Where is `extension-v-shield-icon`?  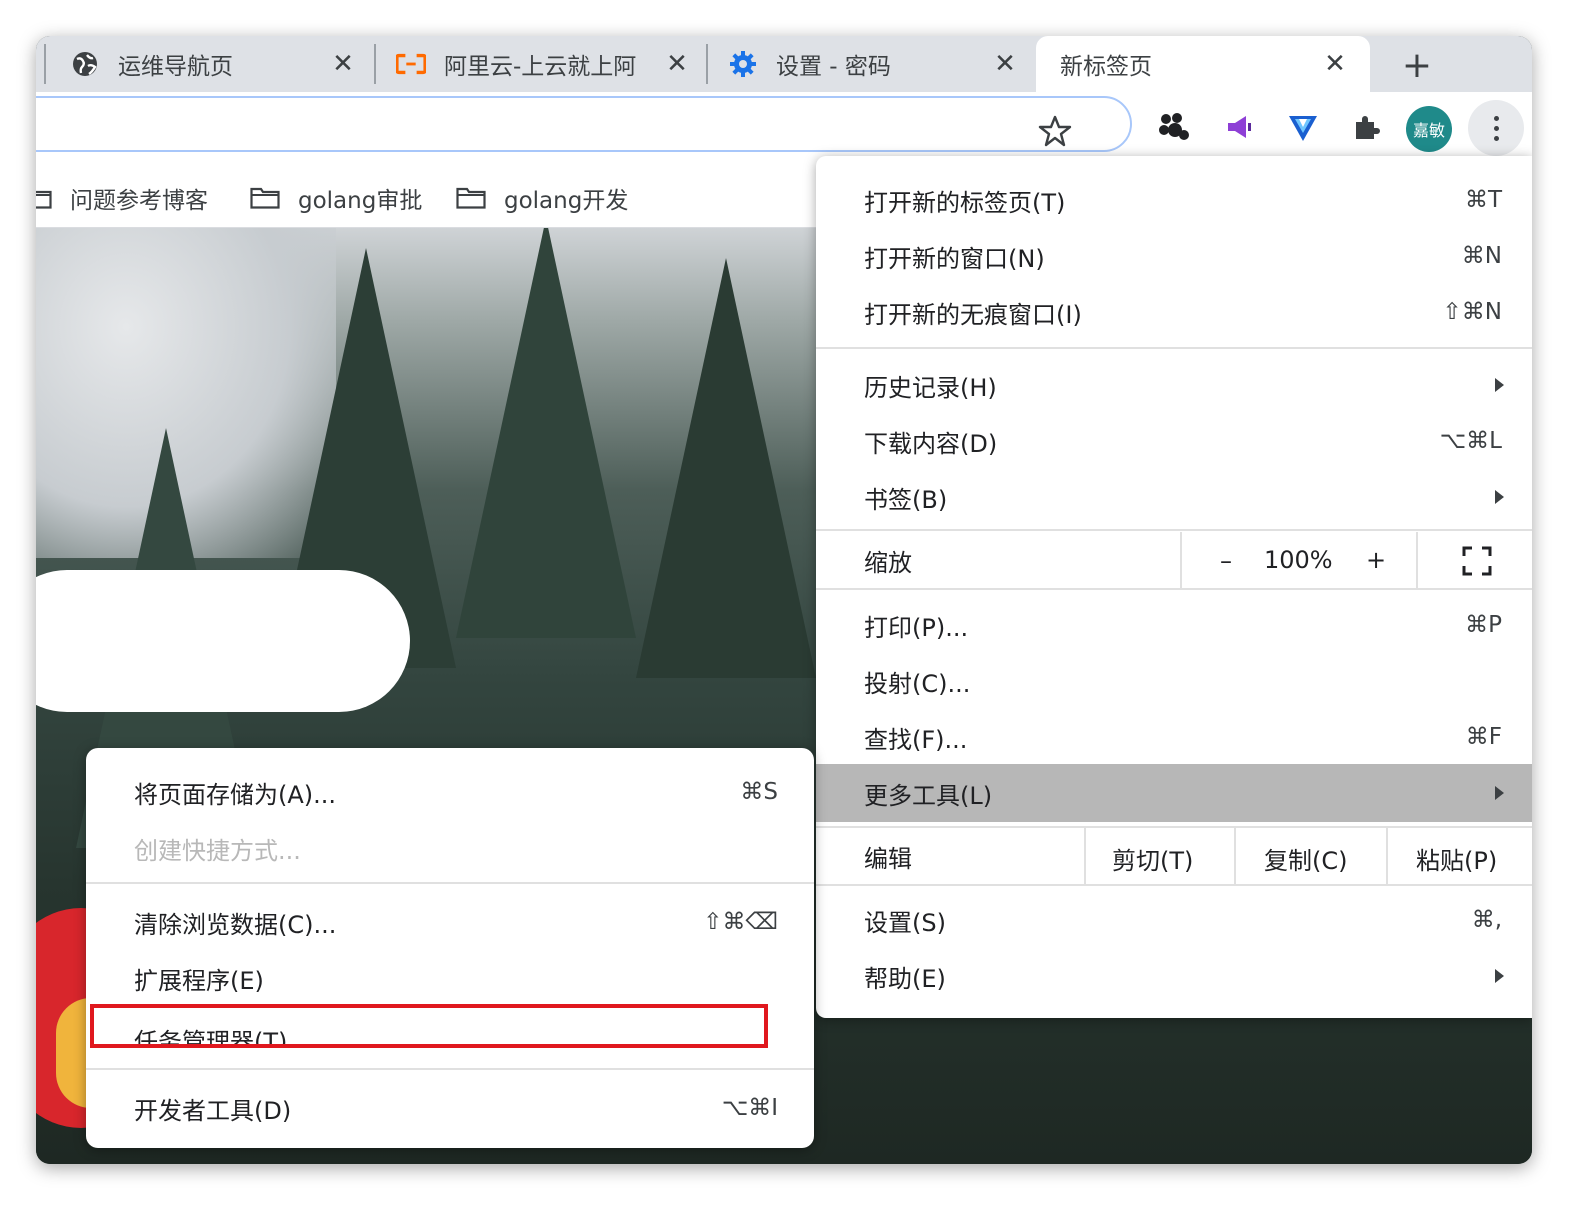 extension-v-shield-icon is located at coordinates (1303, 127).